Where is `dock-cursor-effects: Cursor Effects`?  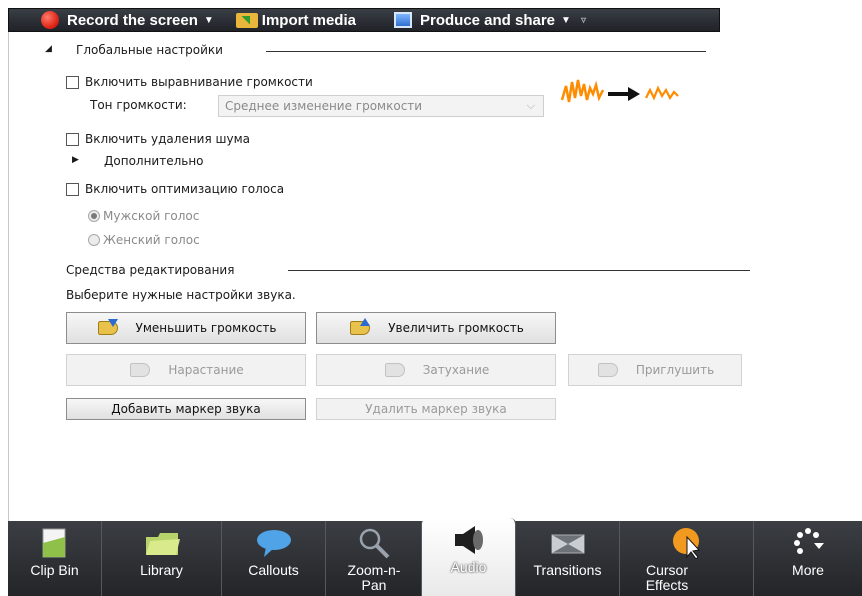 dock-cursor-effects: Cursor Effects is located at coordinates (687, 558).